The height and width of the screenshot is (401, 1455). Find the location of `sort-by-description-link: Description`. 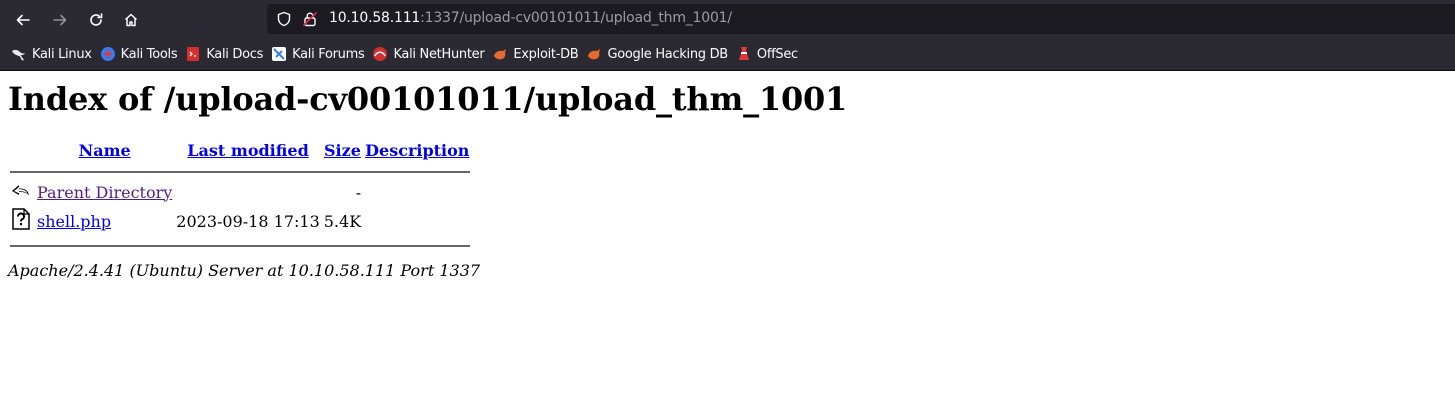

sort-by-description-link: Description is located at coordinates (417, 150).